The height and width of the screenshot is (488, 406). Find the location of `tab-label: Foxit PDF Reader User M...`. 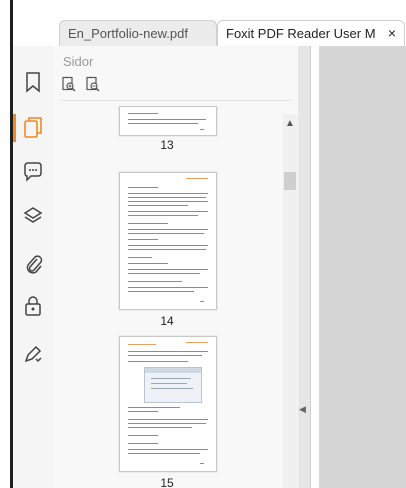

tab-label: Foxit PDF Reader User M... is located at coordinates (301, 33).